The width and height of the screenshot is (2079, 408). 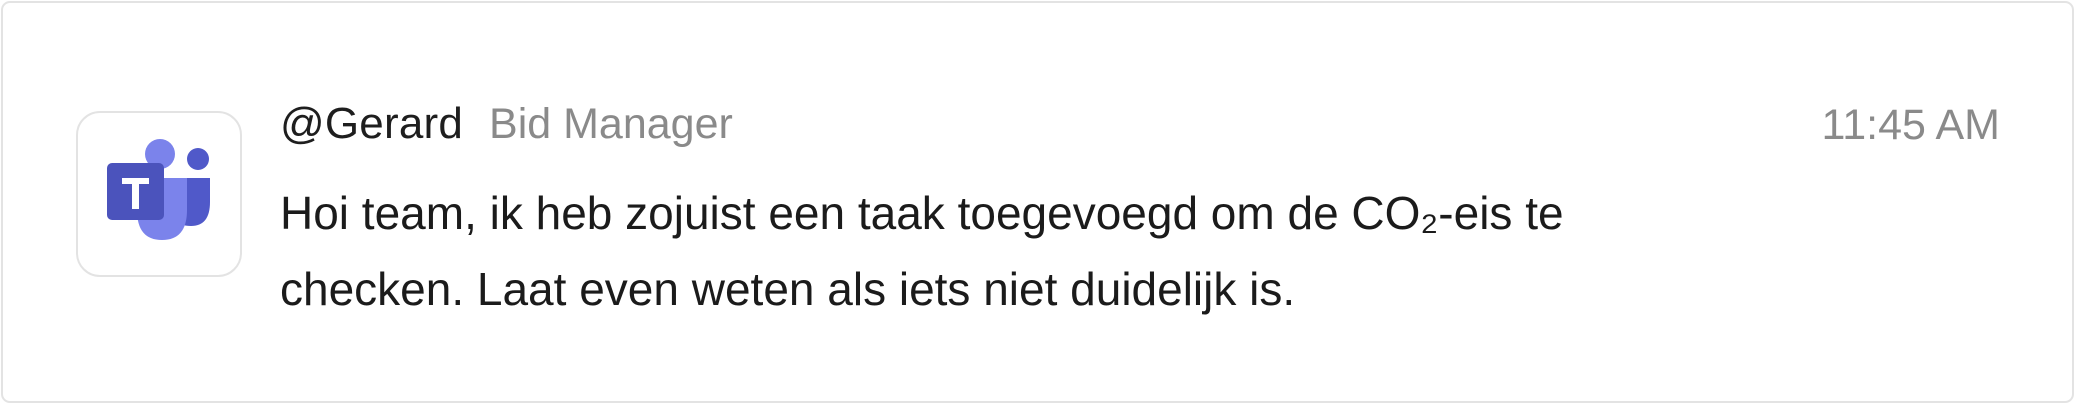 What do you see at coordinates (371, 124) in the screenshot?
I see `sender-mention: @Gerard` at bounding box center [371, 124].